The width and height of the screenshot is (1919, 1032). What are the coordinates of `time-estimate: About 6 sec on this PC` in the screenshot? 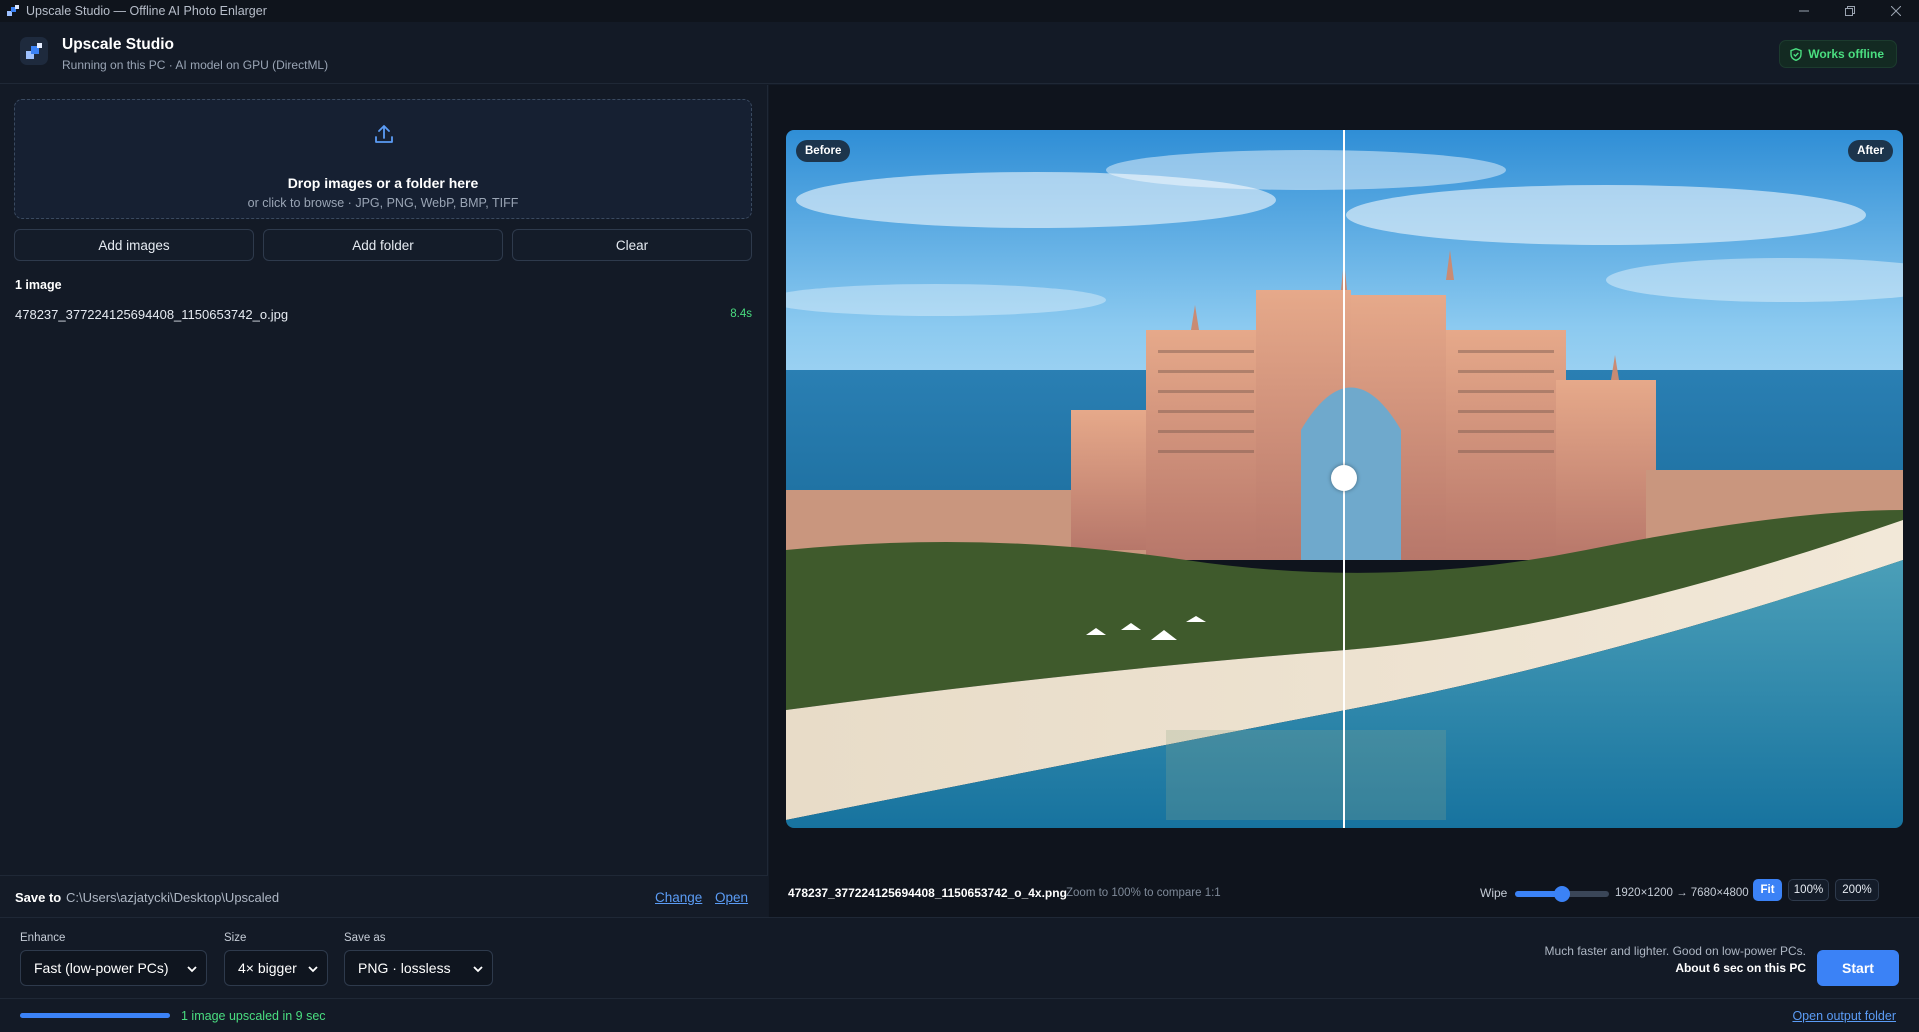 It's located at (1740, 968).